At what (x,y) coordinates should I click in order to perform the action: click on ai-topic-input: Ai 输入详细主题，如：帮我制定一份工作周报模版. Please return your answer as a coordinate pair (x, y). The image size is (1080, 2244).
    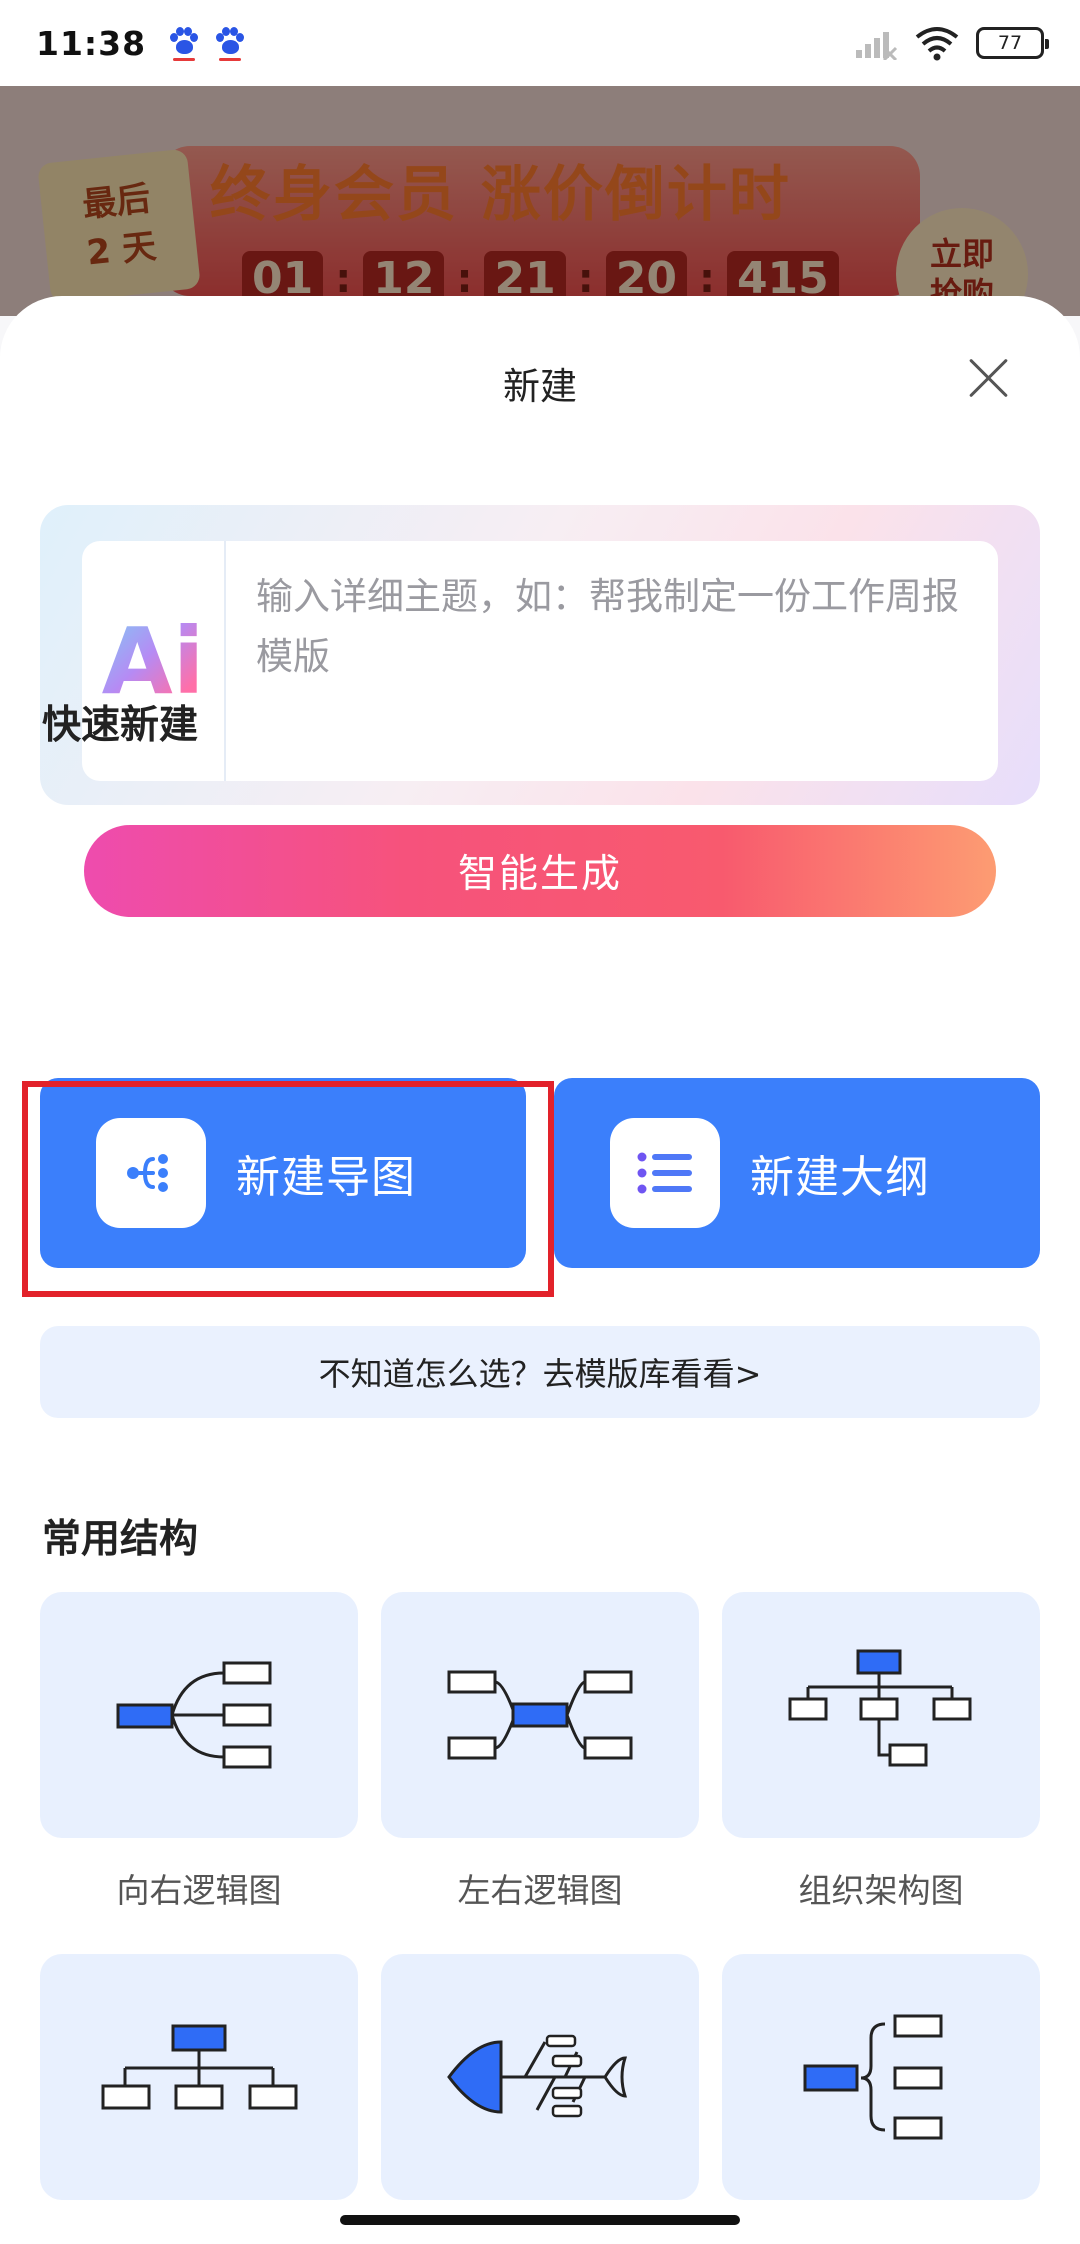
    Looking at the image, I should click on (540, 661).